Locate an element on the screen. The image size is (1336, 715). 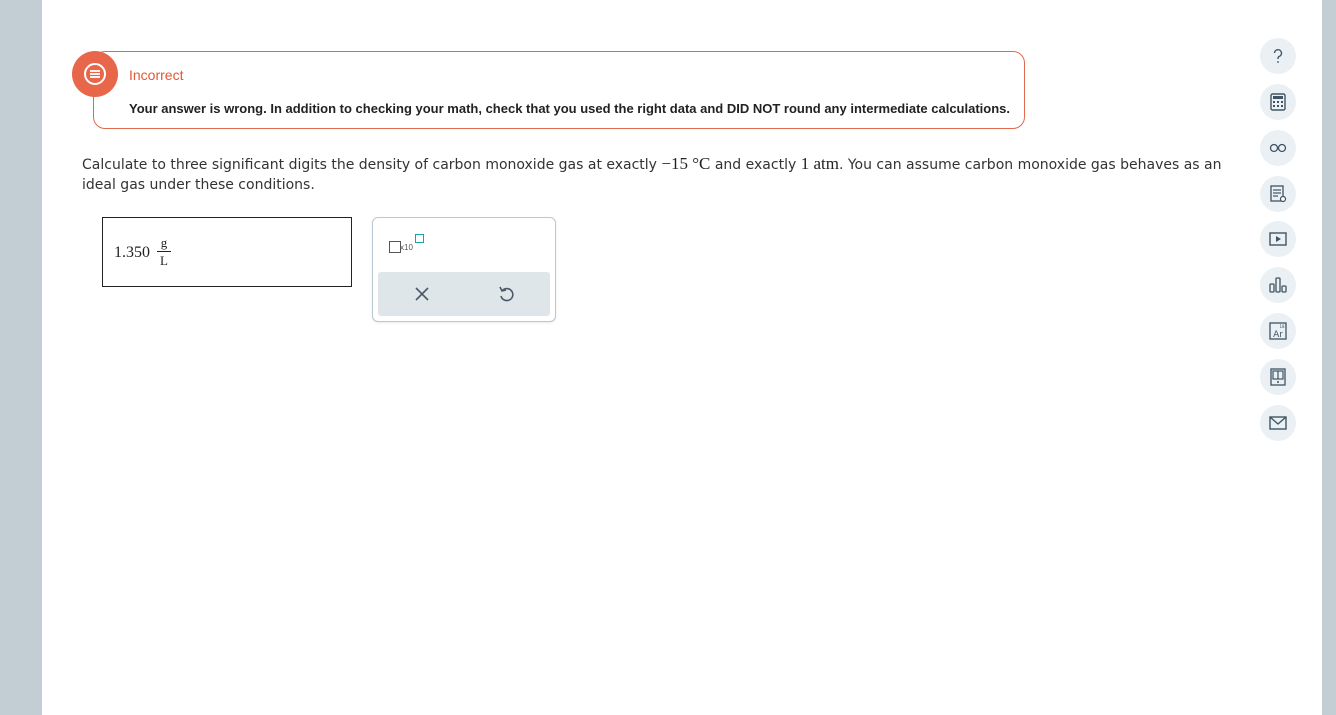
answer-value: 1.350 is located at coordinates (132, 252).